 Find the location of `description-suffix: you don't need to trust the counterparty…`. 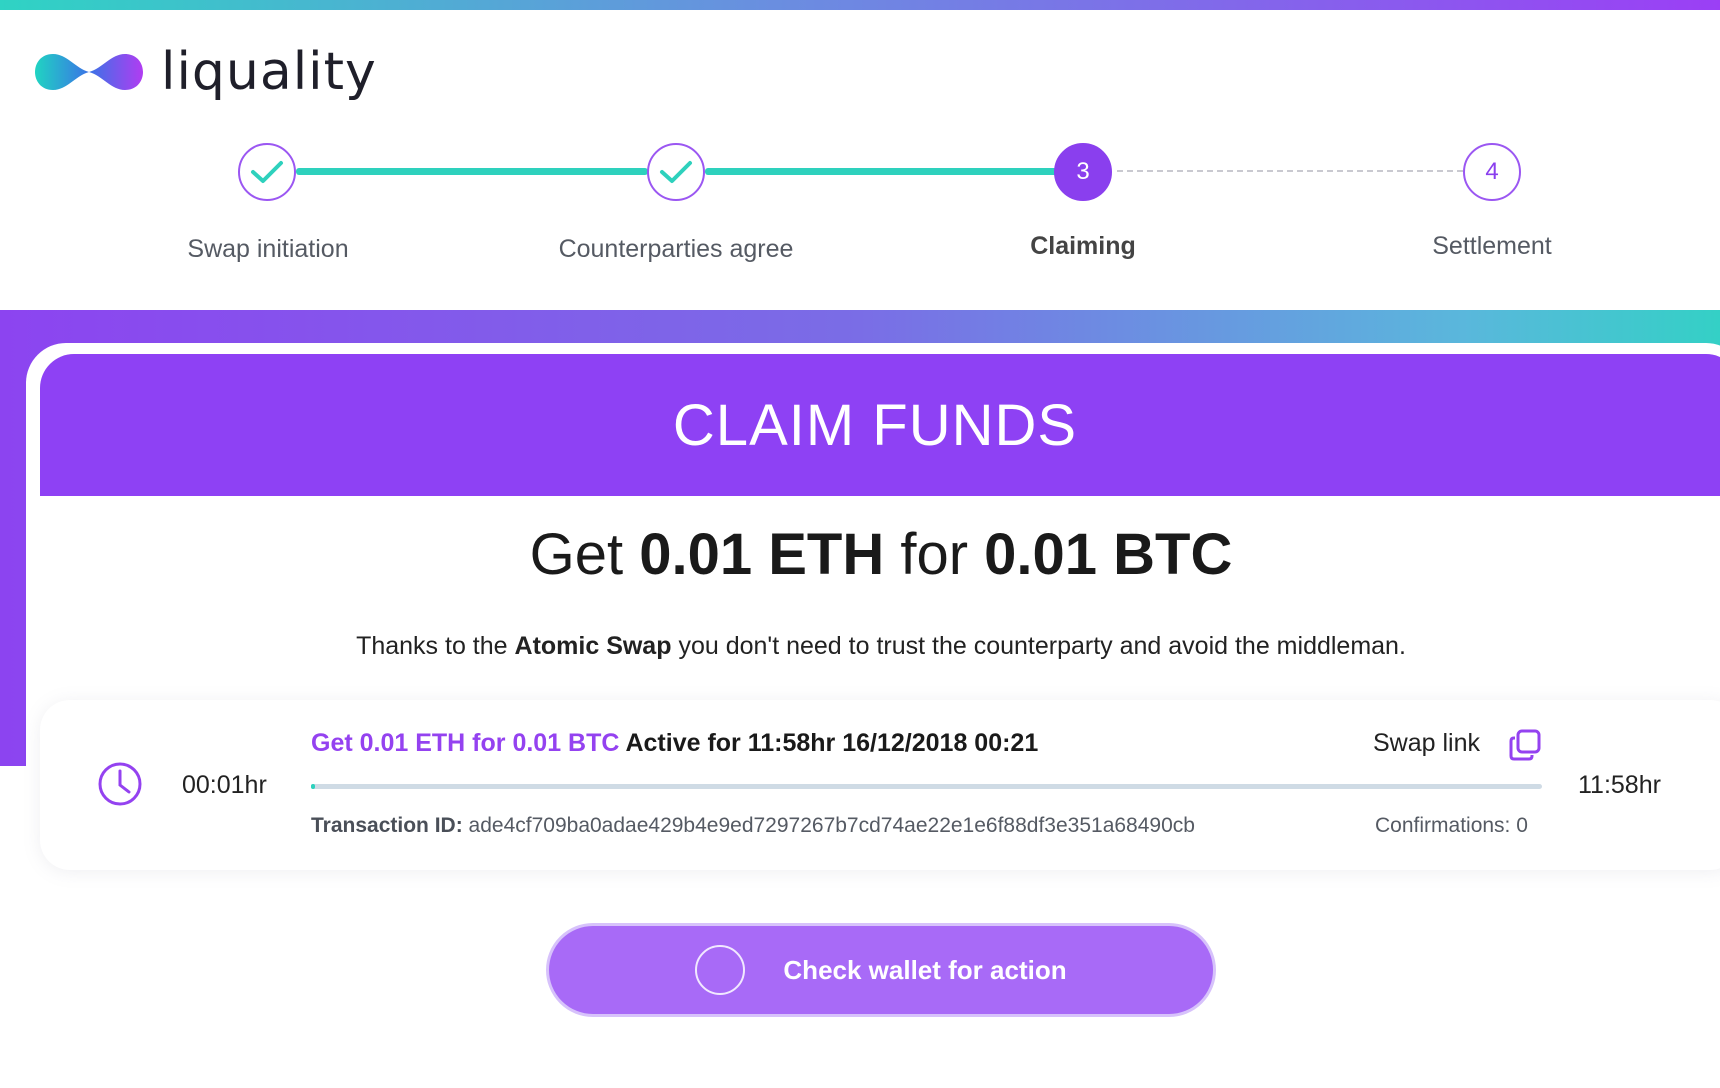

description-suffix: you don't need to trust the counterparty… is located at coordinates (1042, 646).